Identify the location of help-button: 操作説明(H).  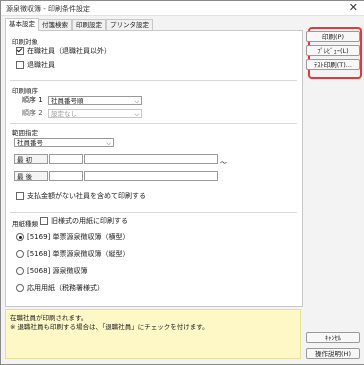
(333, 353).